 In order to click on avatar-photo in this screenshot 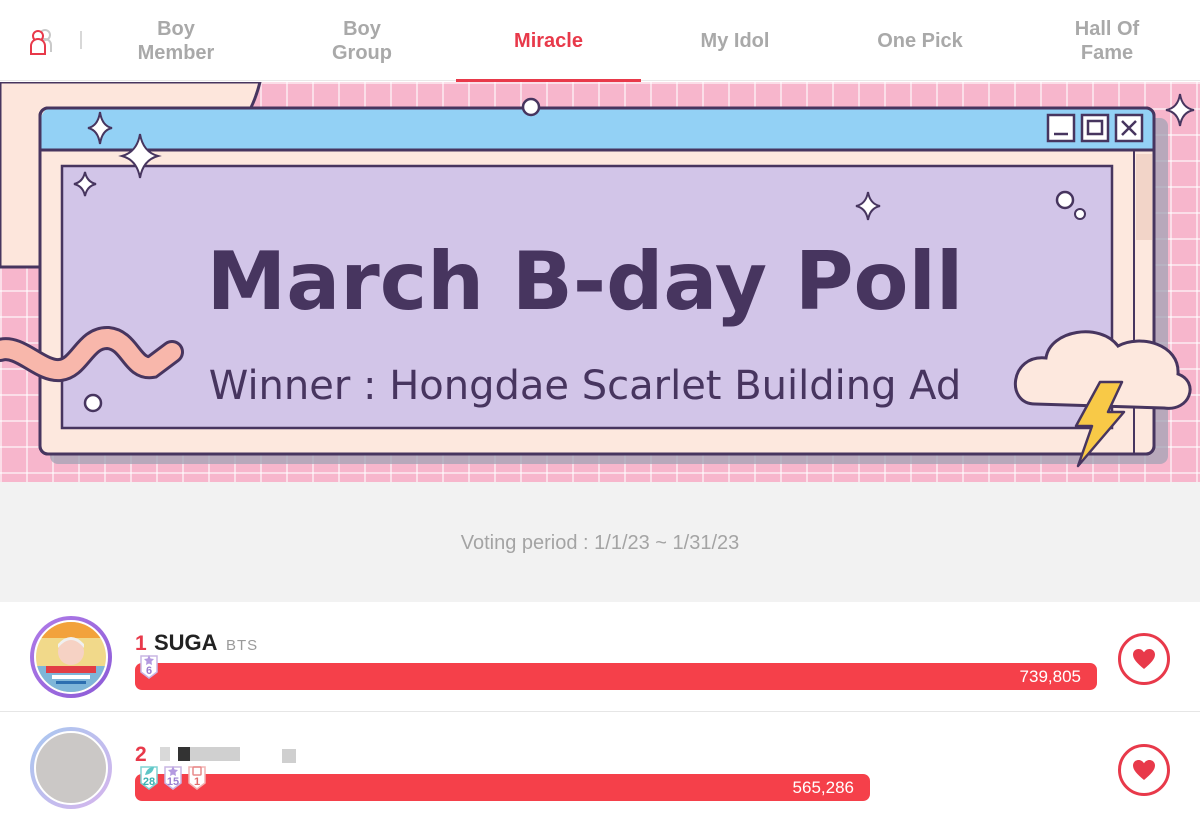, I will do `click(71, 657)`.